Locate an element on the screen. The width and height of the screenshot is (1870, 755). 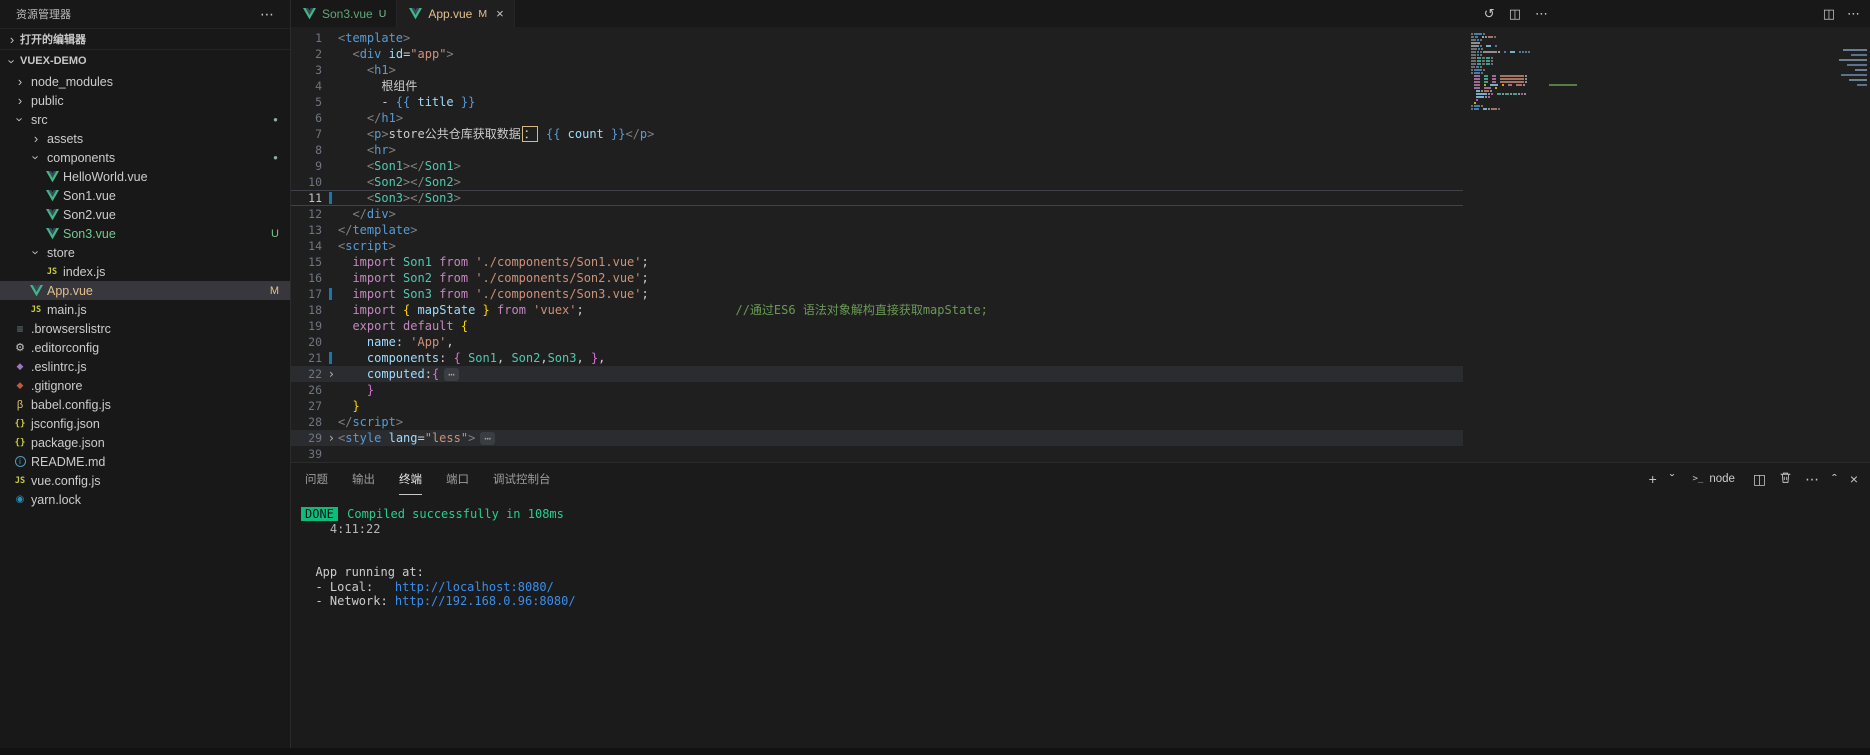
open-editors-section: › 打开的编辑器 is located at coordinates (145, 39).